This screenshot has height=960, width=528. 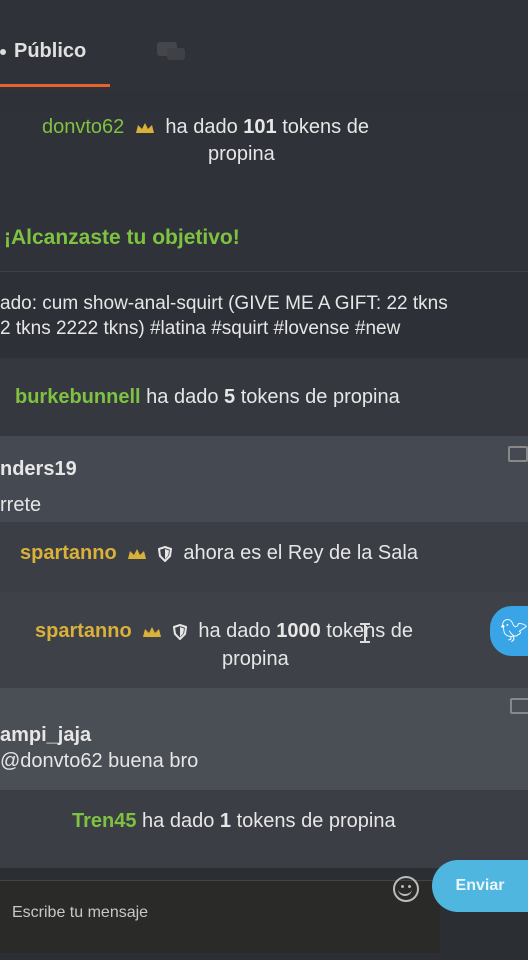 I want to click on chat-message-nders19: nders19 rrete, so click(x=264, y=479).